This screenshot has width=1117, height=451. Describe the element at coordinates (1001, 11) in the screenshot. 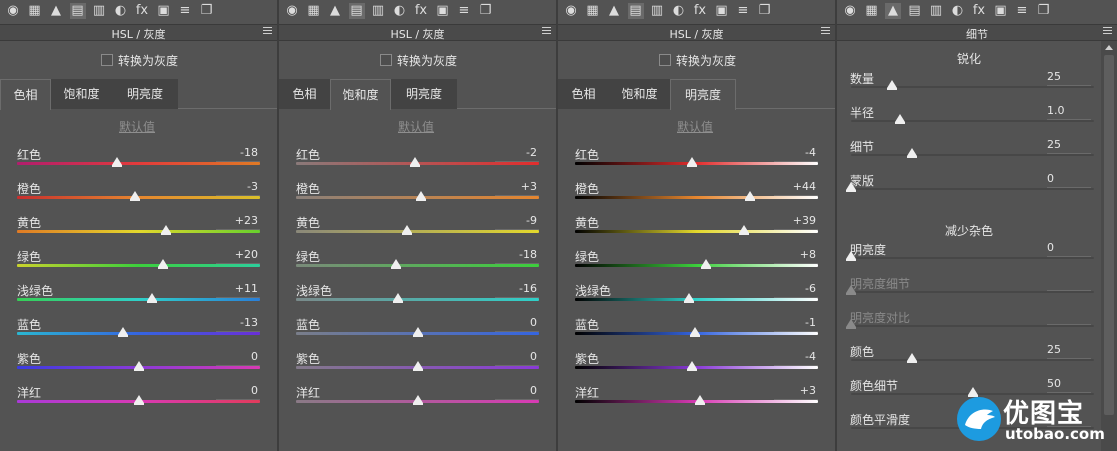

I see `camera-calibration-icon: ▣` at that location.